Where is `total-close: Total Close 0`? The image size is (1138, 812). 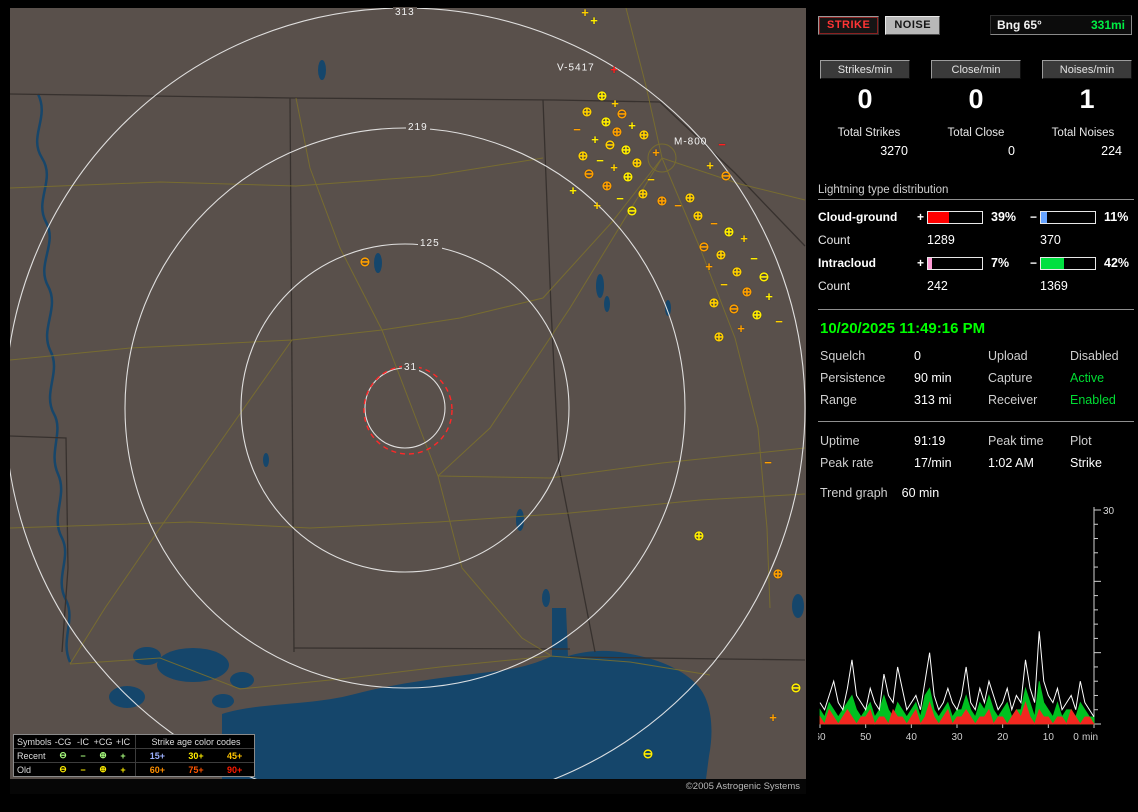
total-close: Total Close 0 is located at coordinates (976, 142).